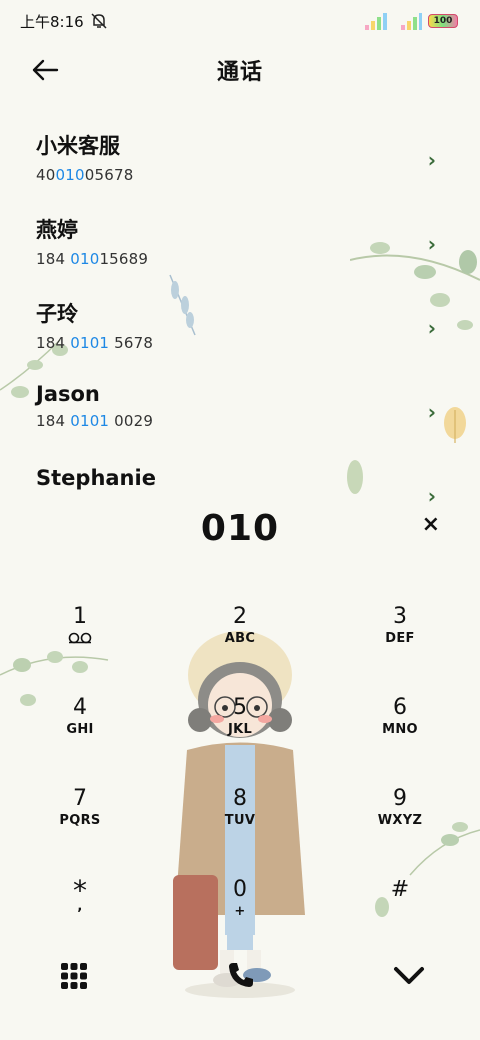  Describe the element at coordinates (400, 729) in the screenshot. I see `key-letters: MNO` at that location.